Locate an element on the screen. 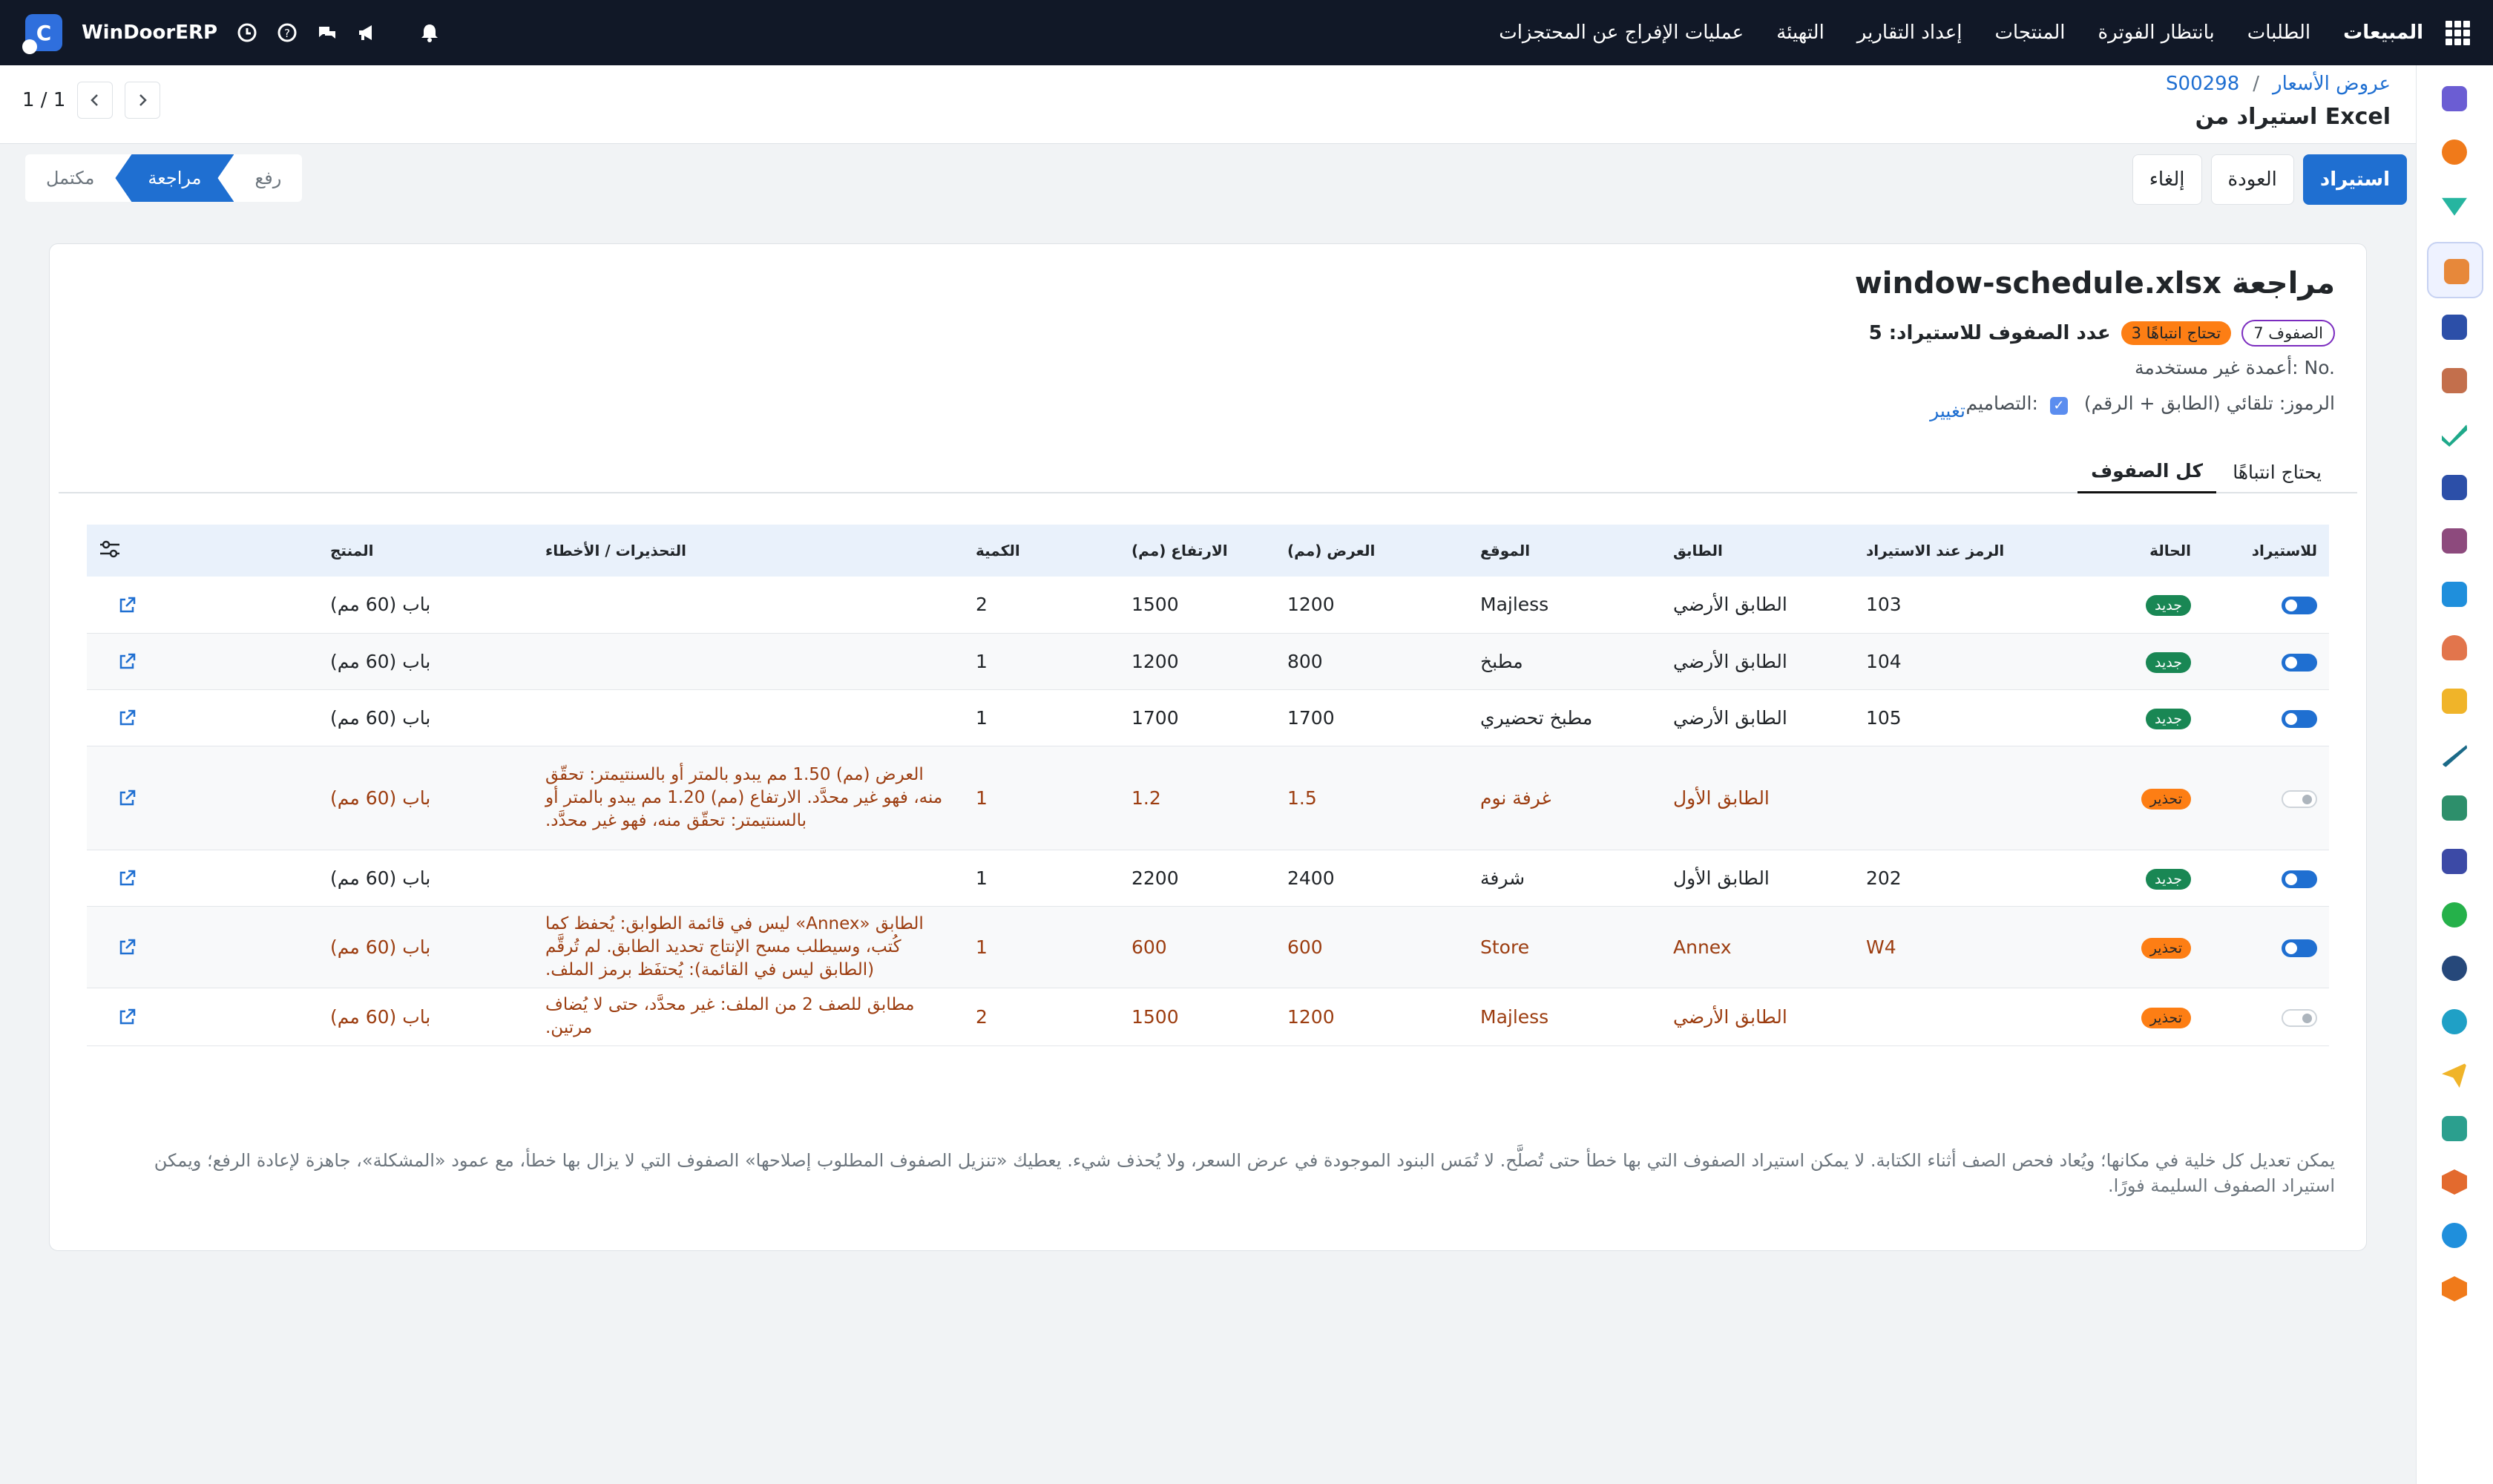  breadcrumb-record-link: S00298 is located at coordinates (2202, 84).